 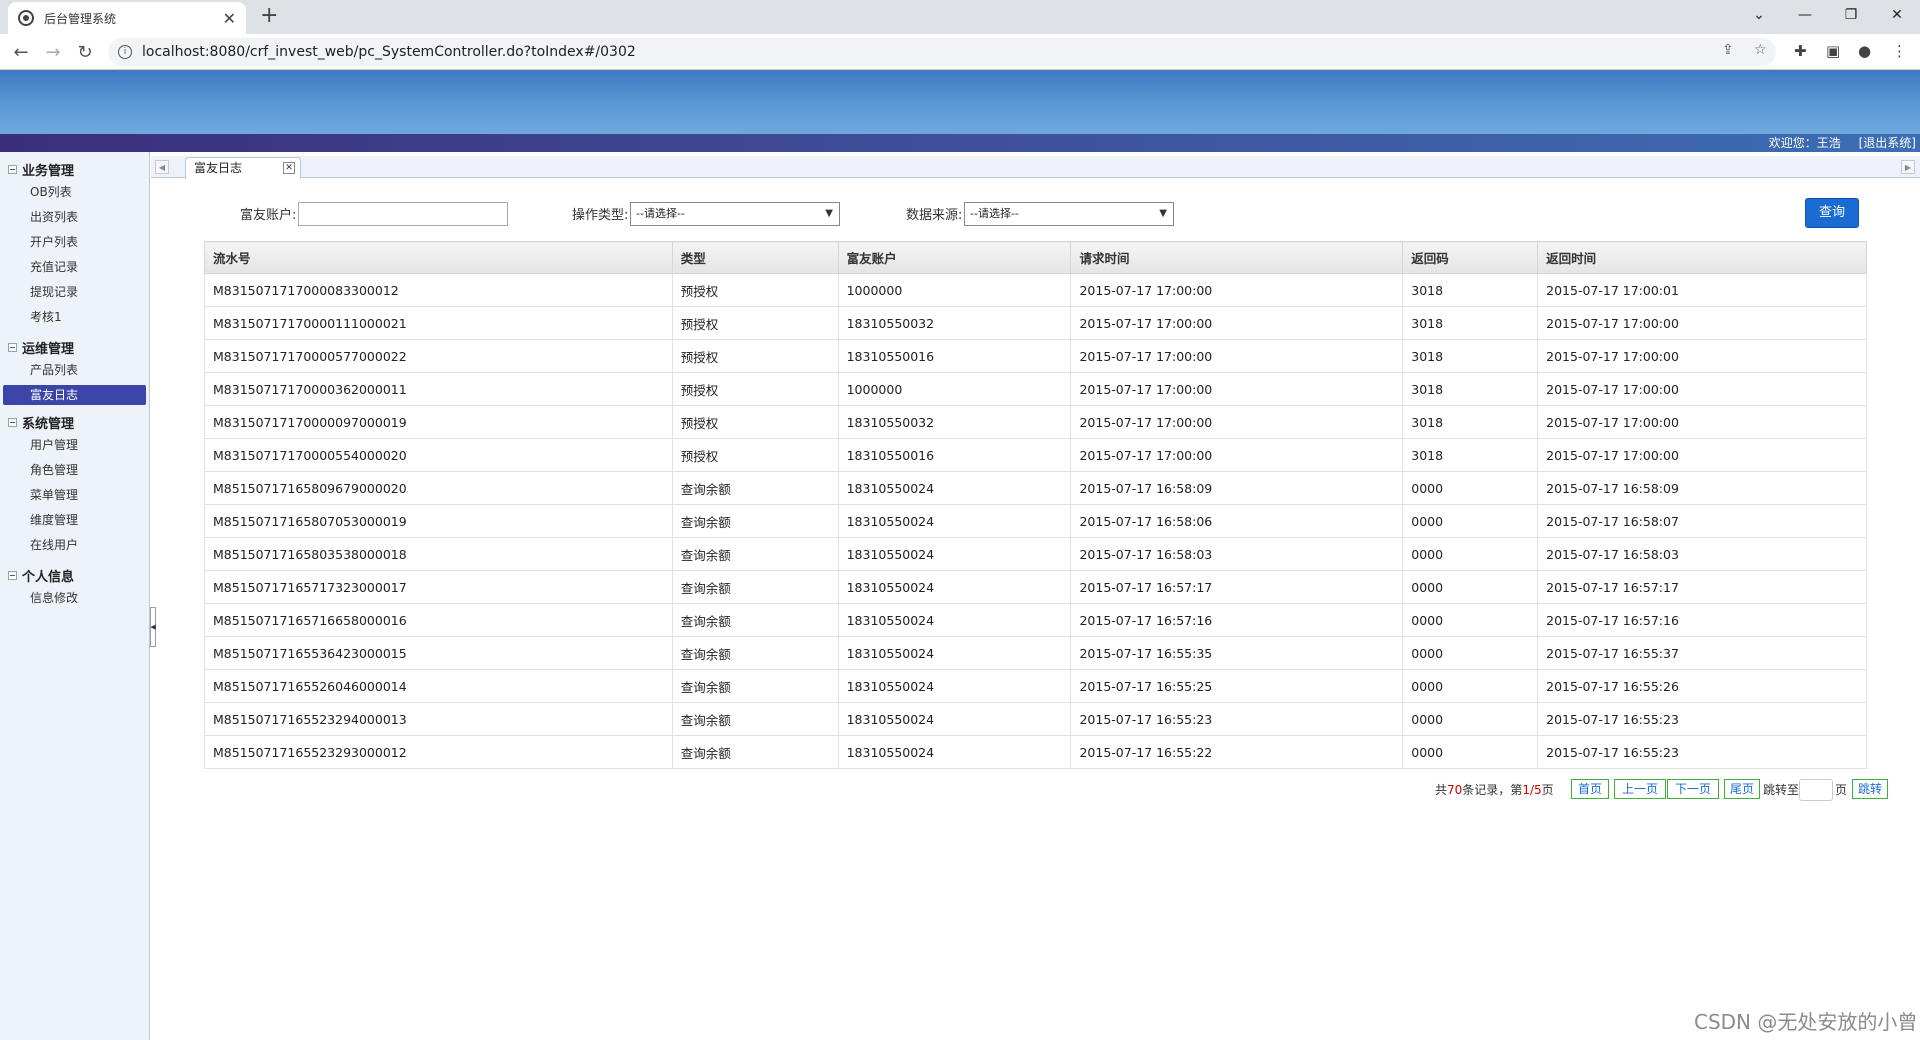 I want to click on sidebar-group: 业务管理, so click(x=74, y=169).